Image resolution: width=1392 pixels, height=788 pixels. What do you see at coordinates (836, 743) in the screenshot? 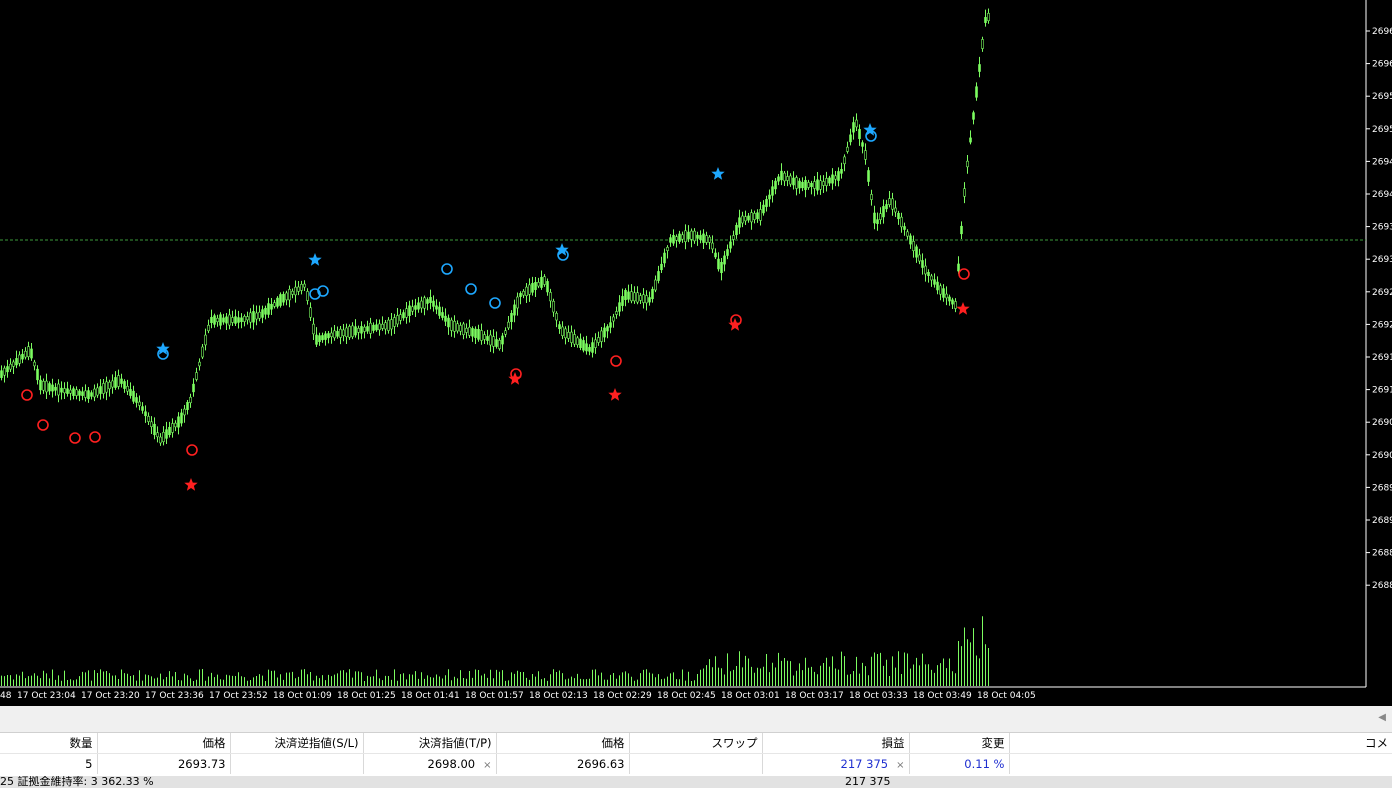
I see `col-profit-header: 損益` at bounding box center [836, 743].